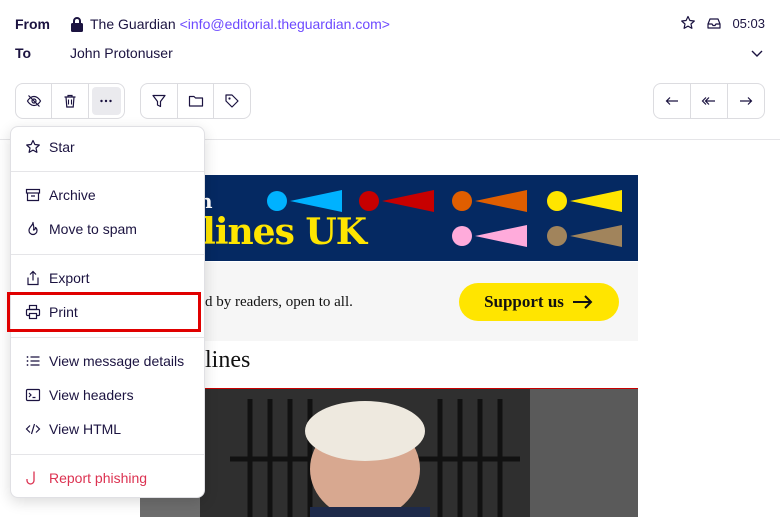 This screenshot has width=780, height=517. Describe the element at coordinates (121, 53) in the screenshot. I see `recipient-name: John Protonuser` at that location.